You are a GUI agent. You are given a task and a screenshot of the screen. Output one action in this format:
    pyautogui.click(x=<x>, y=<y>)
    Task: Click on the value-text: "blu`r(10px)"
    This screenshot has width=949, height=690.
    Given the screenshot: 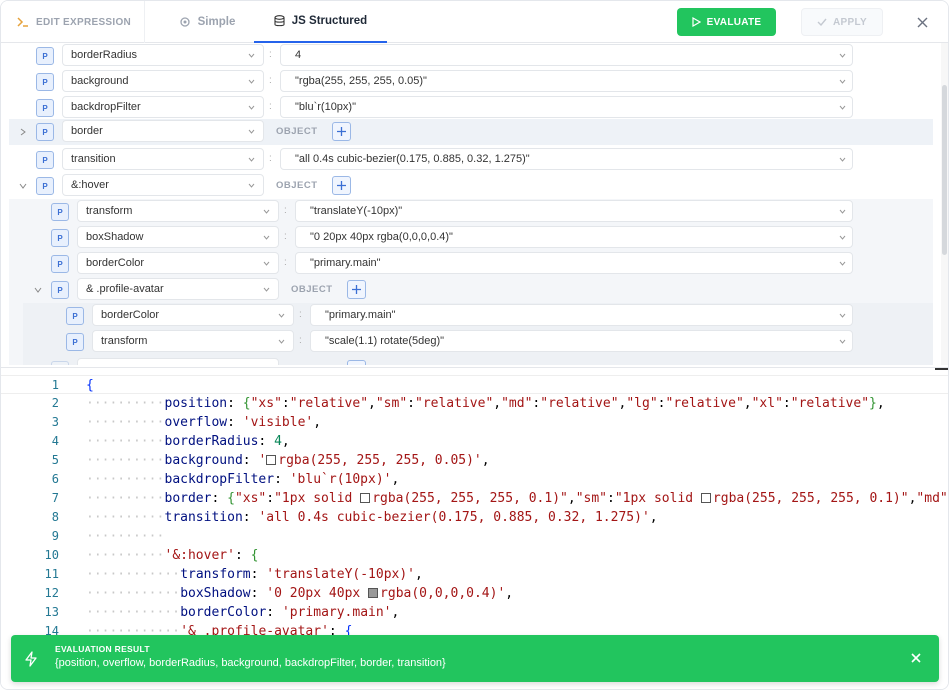 What is the action you would take?
    pyautogui.click(x=325, y=107)
    